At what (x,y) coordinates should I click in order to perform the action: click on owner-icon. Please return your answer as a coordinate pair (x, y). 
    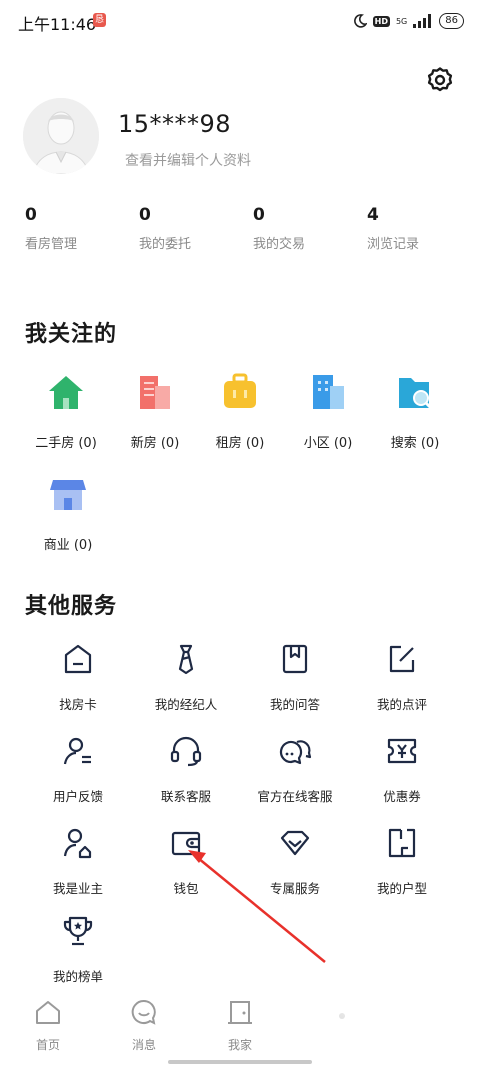
    Looking at the image, I should click on (77, 843).